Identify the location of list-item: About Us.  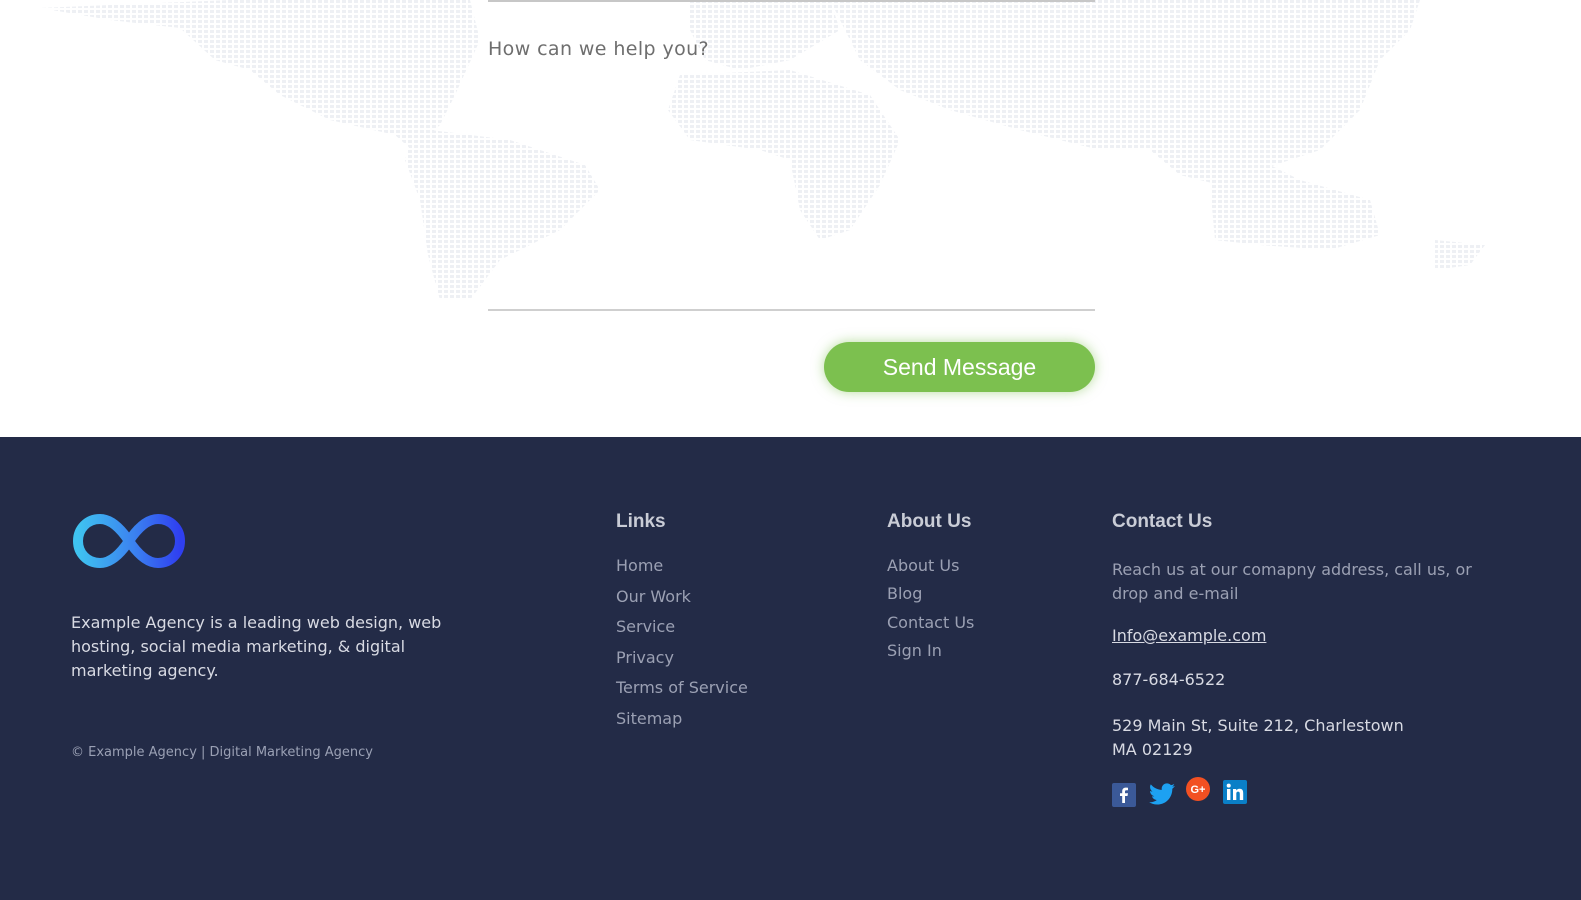
(930, 570).